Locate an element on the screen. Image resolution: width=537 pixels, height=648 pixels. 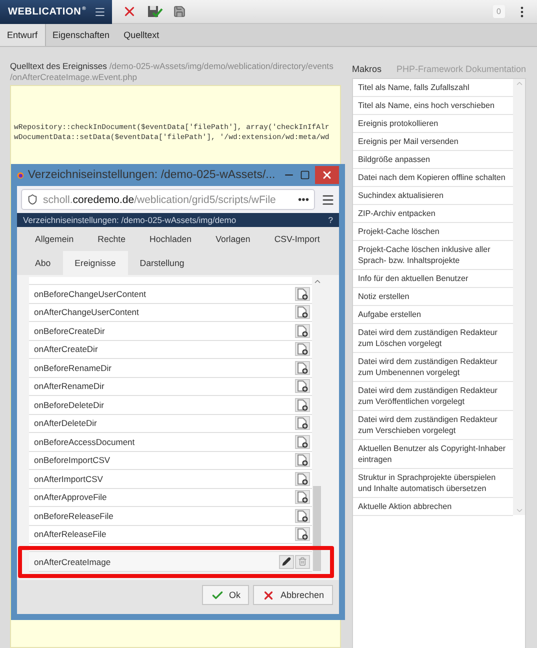
scroll-thumb is located at coordinates (317, 528).